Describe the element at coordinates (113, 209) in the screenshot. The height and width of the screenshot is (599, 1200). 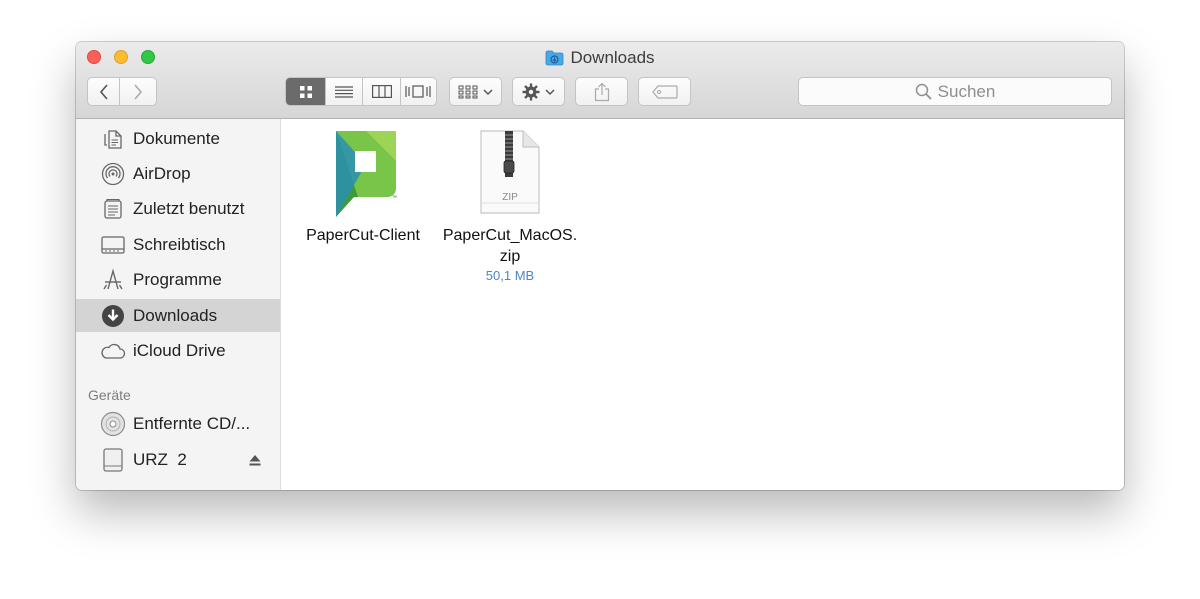
I see `recents-icon` at that location.